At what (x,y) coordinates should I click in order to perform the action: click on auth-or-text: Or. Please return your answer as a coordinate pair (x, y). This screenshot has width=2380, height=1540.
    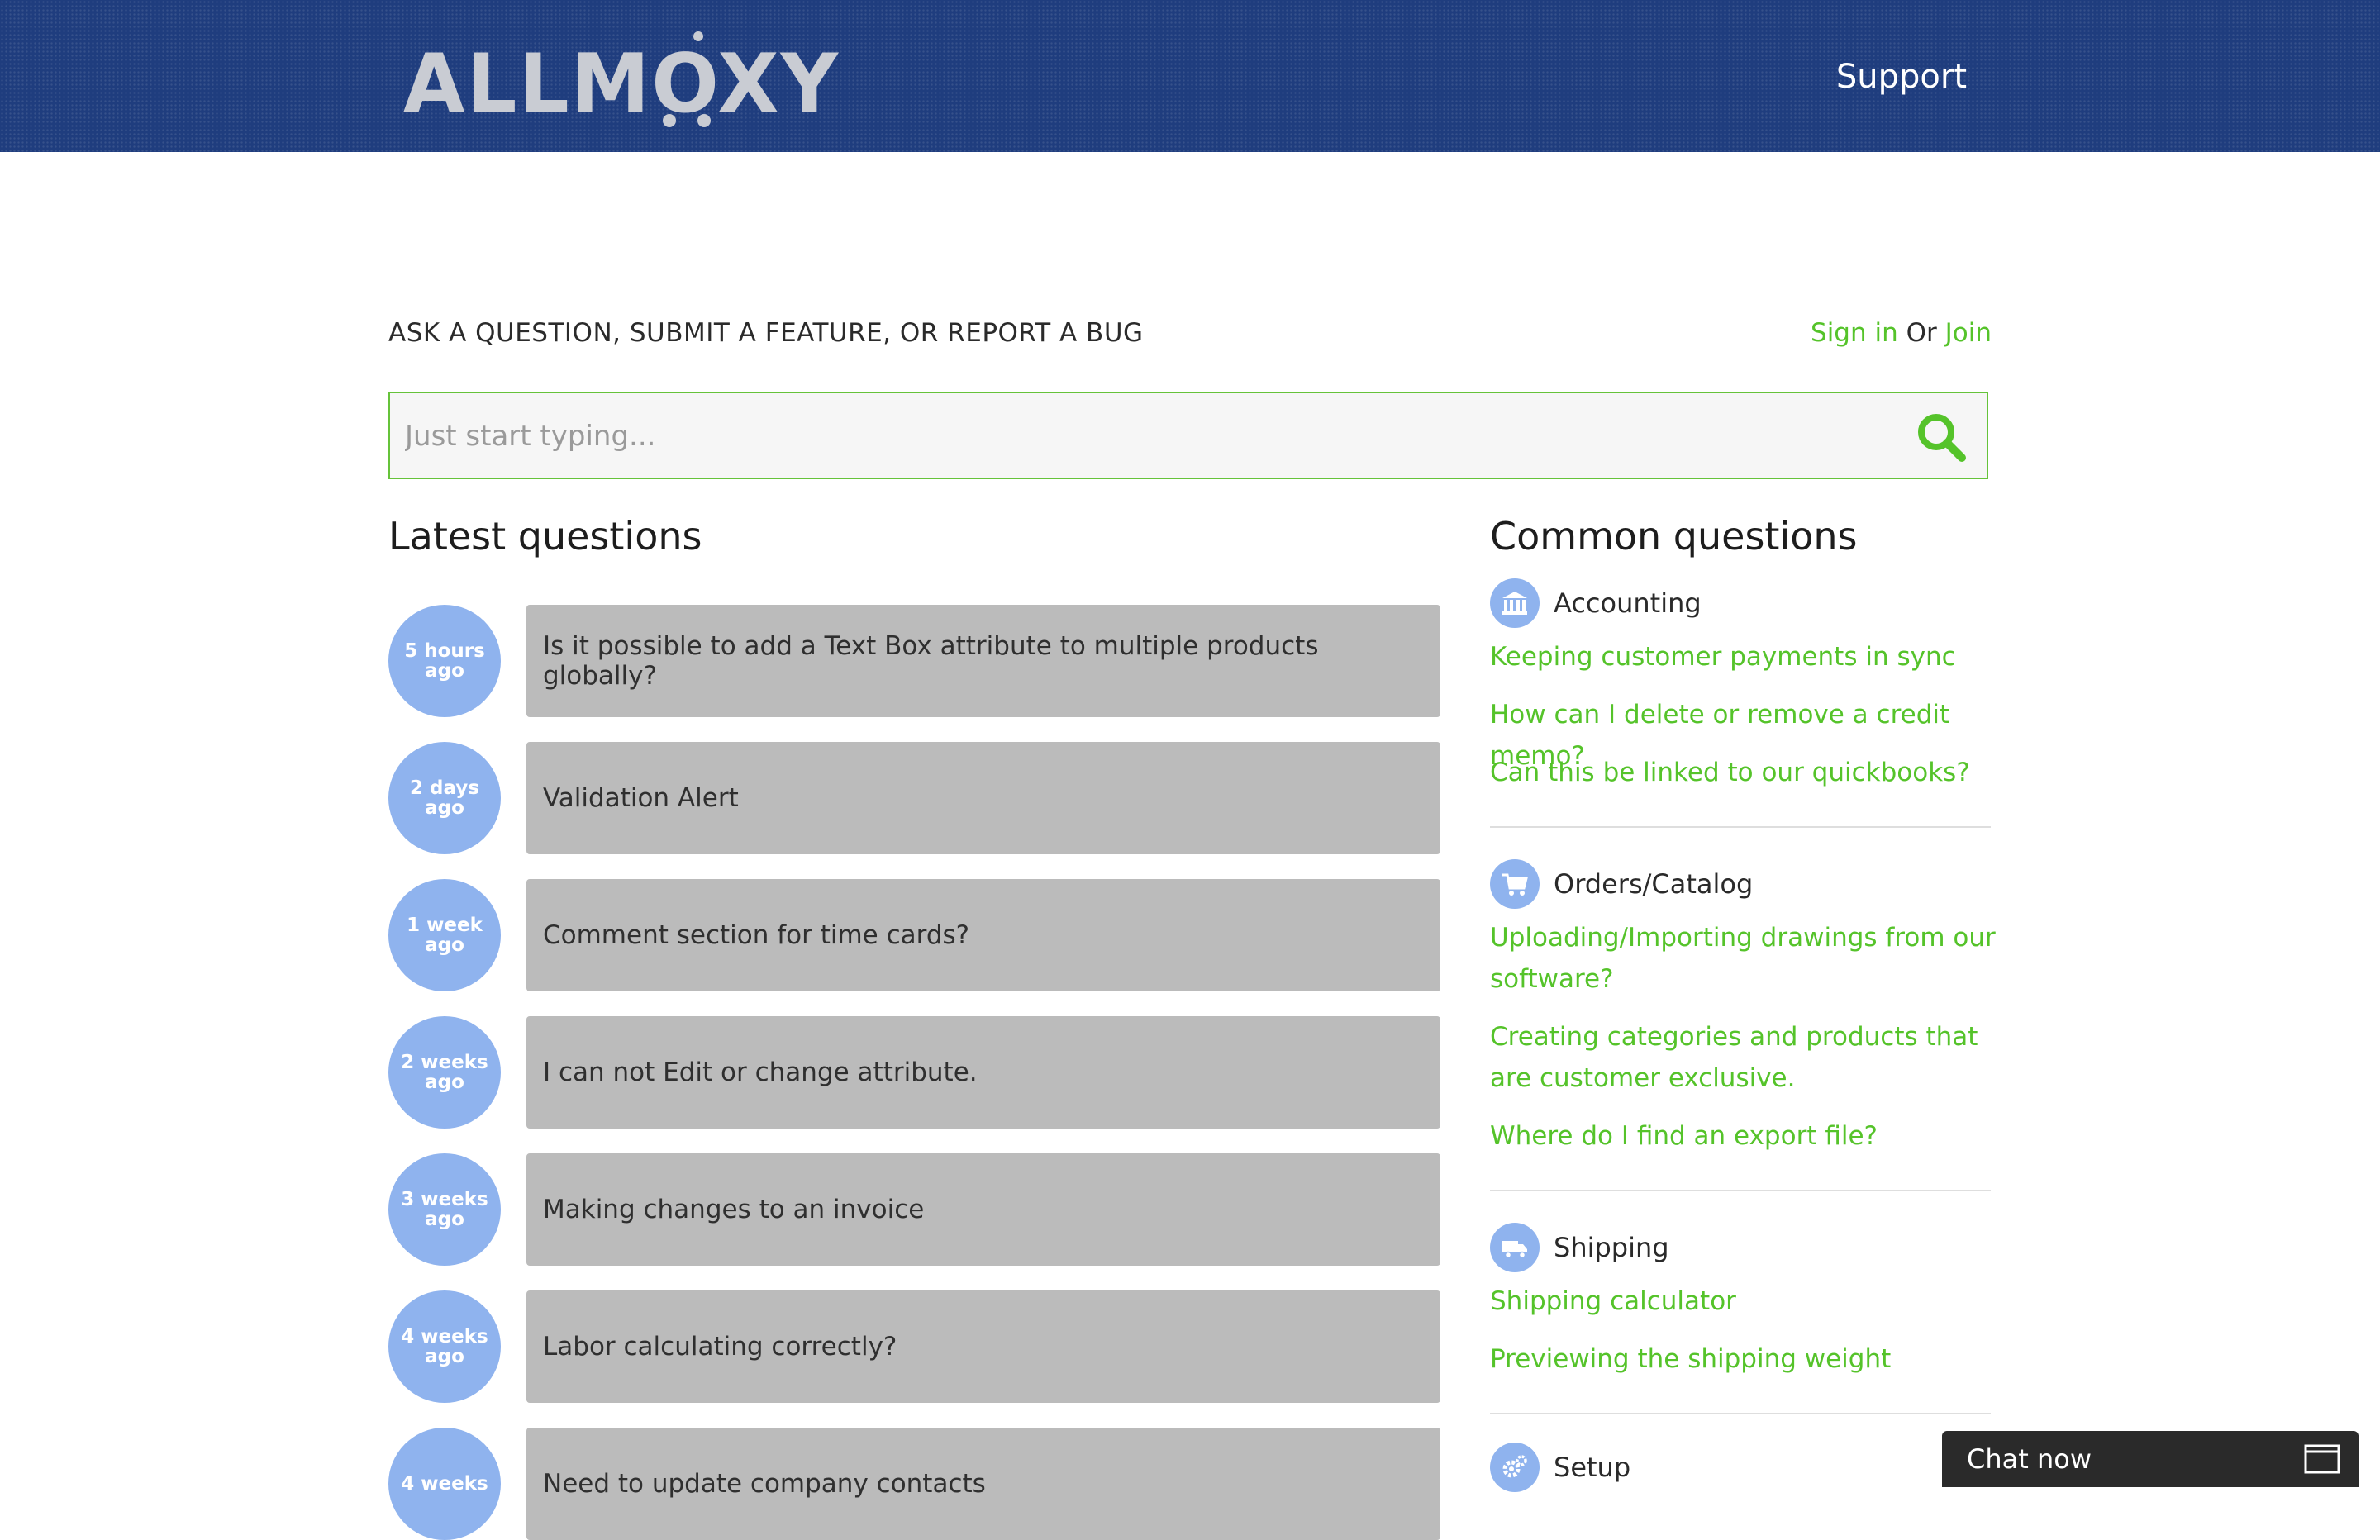
    Looking at the image, I should click on (1921, 333).